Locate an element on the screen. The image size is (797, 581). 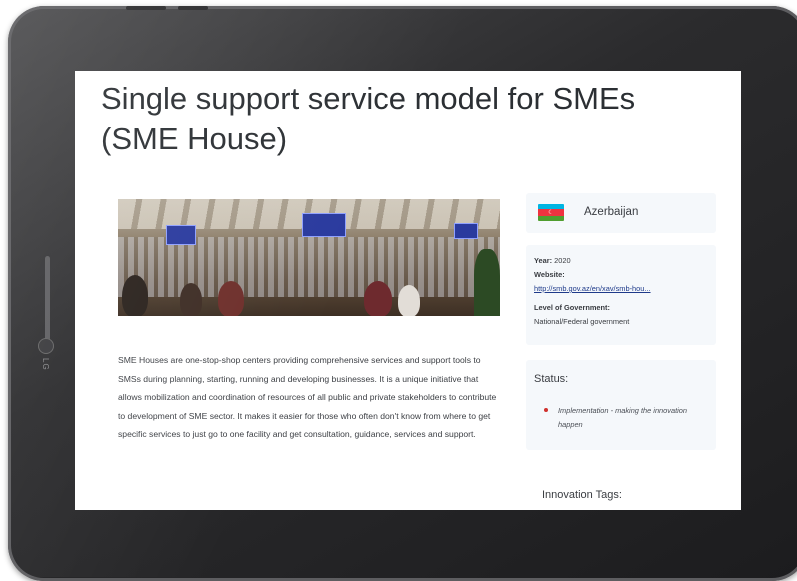
innovation-tags-title: Innovation Tags: is located at coordinates (582, 495).